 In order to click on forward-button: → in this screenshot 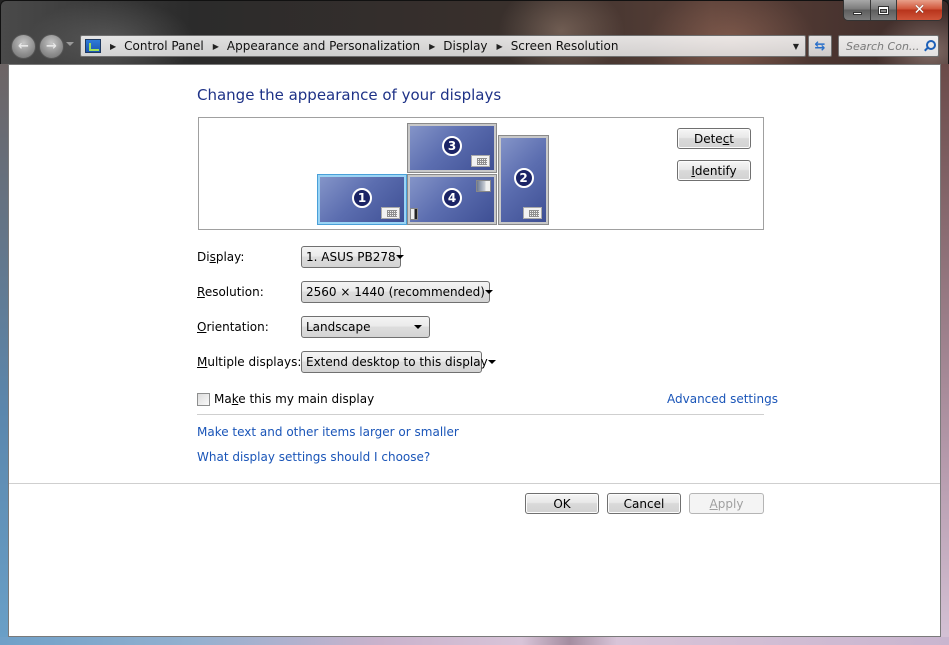, I will do `click(51, 46)`.